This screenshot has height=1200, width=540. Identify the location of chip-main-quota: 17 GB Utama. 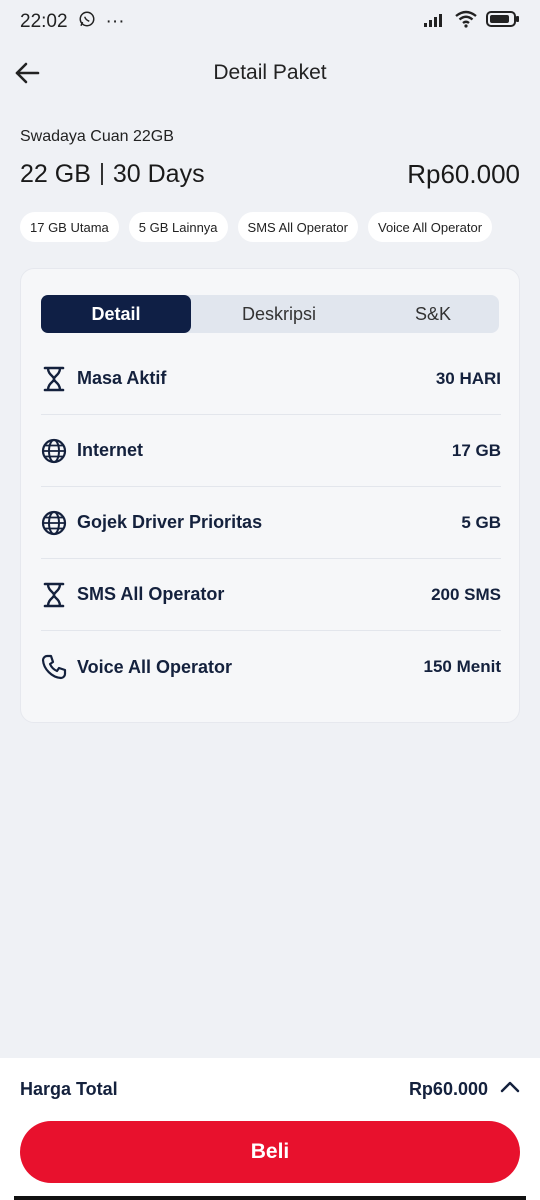
(69, 227).